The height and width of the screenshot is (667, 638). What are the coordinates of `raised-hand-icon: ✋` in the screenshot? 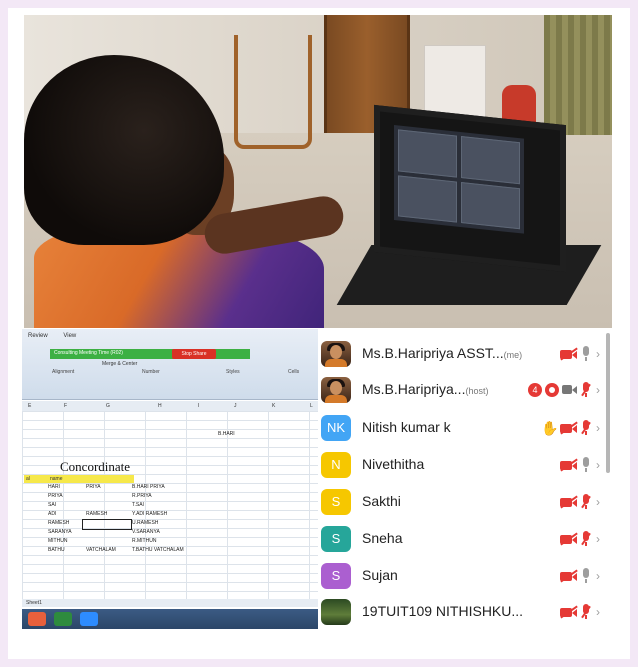 It's located at (550, 427).